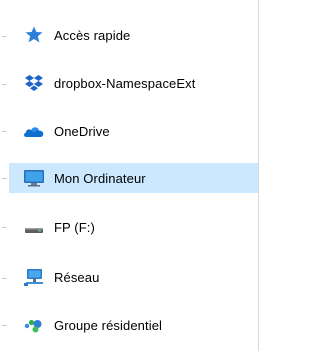 The image size is (320, 351). Describe the element at coordinates (133, 277) in the screenshot. I see `nav-item-network: Réseau` at that location.